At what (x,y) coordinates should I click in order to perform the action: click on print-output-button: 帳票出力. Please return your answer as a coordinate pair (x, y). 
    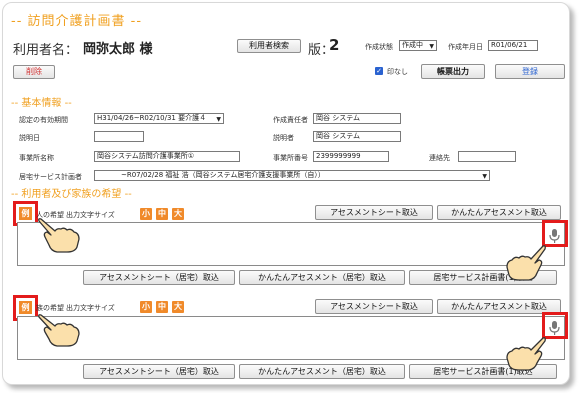
    Looking at the image, I should click on (453, 71).